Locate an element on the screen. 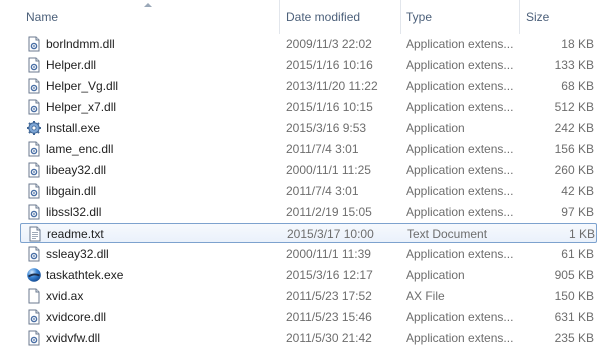 The height and width of the screenshot is (353, 602). file-date-modified: 2015/1/16 10:16 is located at coordinates (329, 65).